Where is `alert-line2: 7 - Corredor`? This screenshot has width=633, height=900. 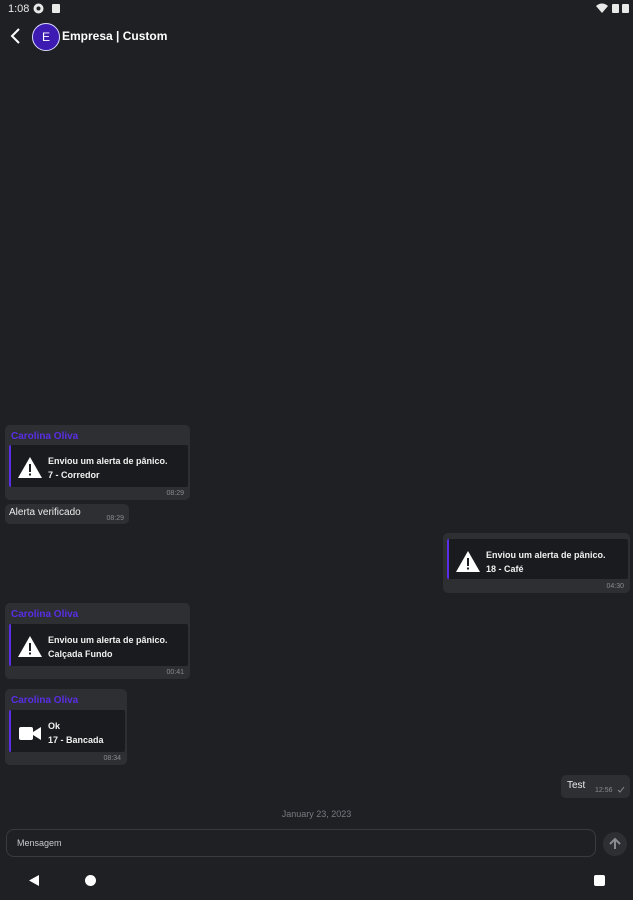 alert-line2: 7 - Corredor is located at coordinates (74, 475).